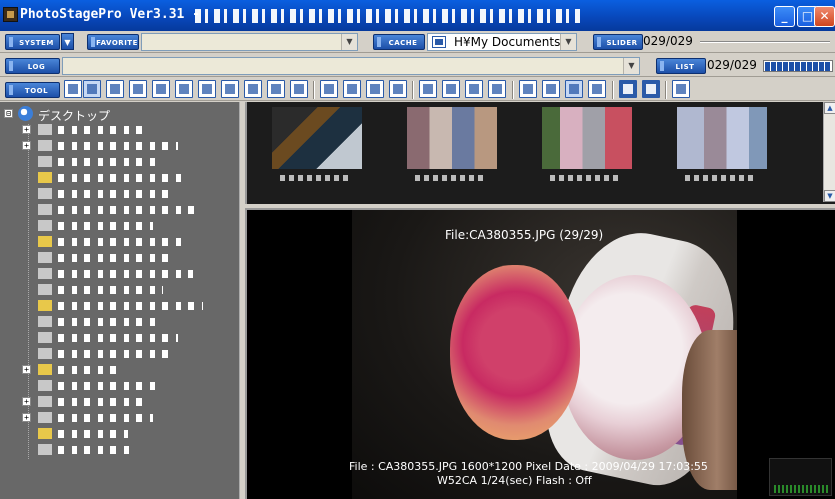 This screenshot has width=835, height=499. Describe the element at coordinates (249, 42) in the screenshot. I see `favorite-dropdown: ▼` at that location.